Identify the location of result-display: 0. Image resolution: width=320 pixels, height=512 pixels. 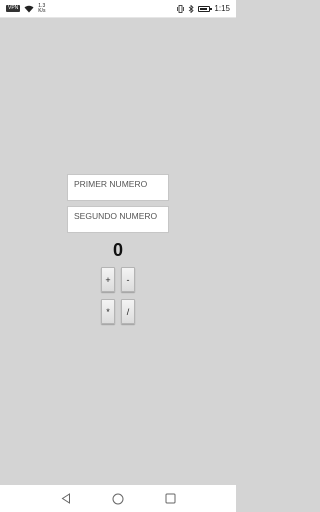
(117, 250).